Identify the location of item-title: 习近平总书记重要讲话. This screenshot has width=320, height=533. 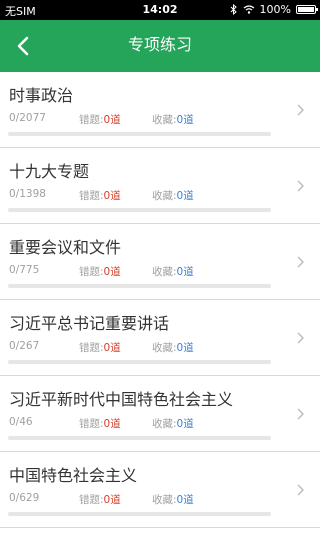
(89, 323).